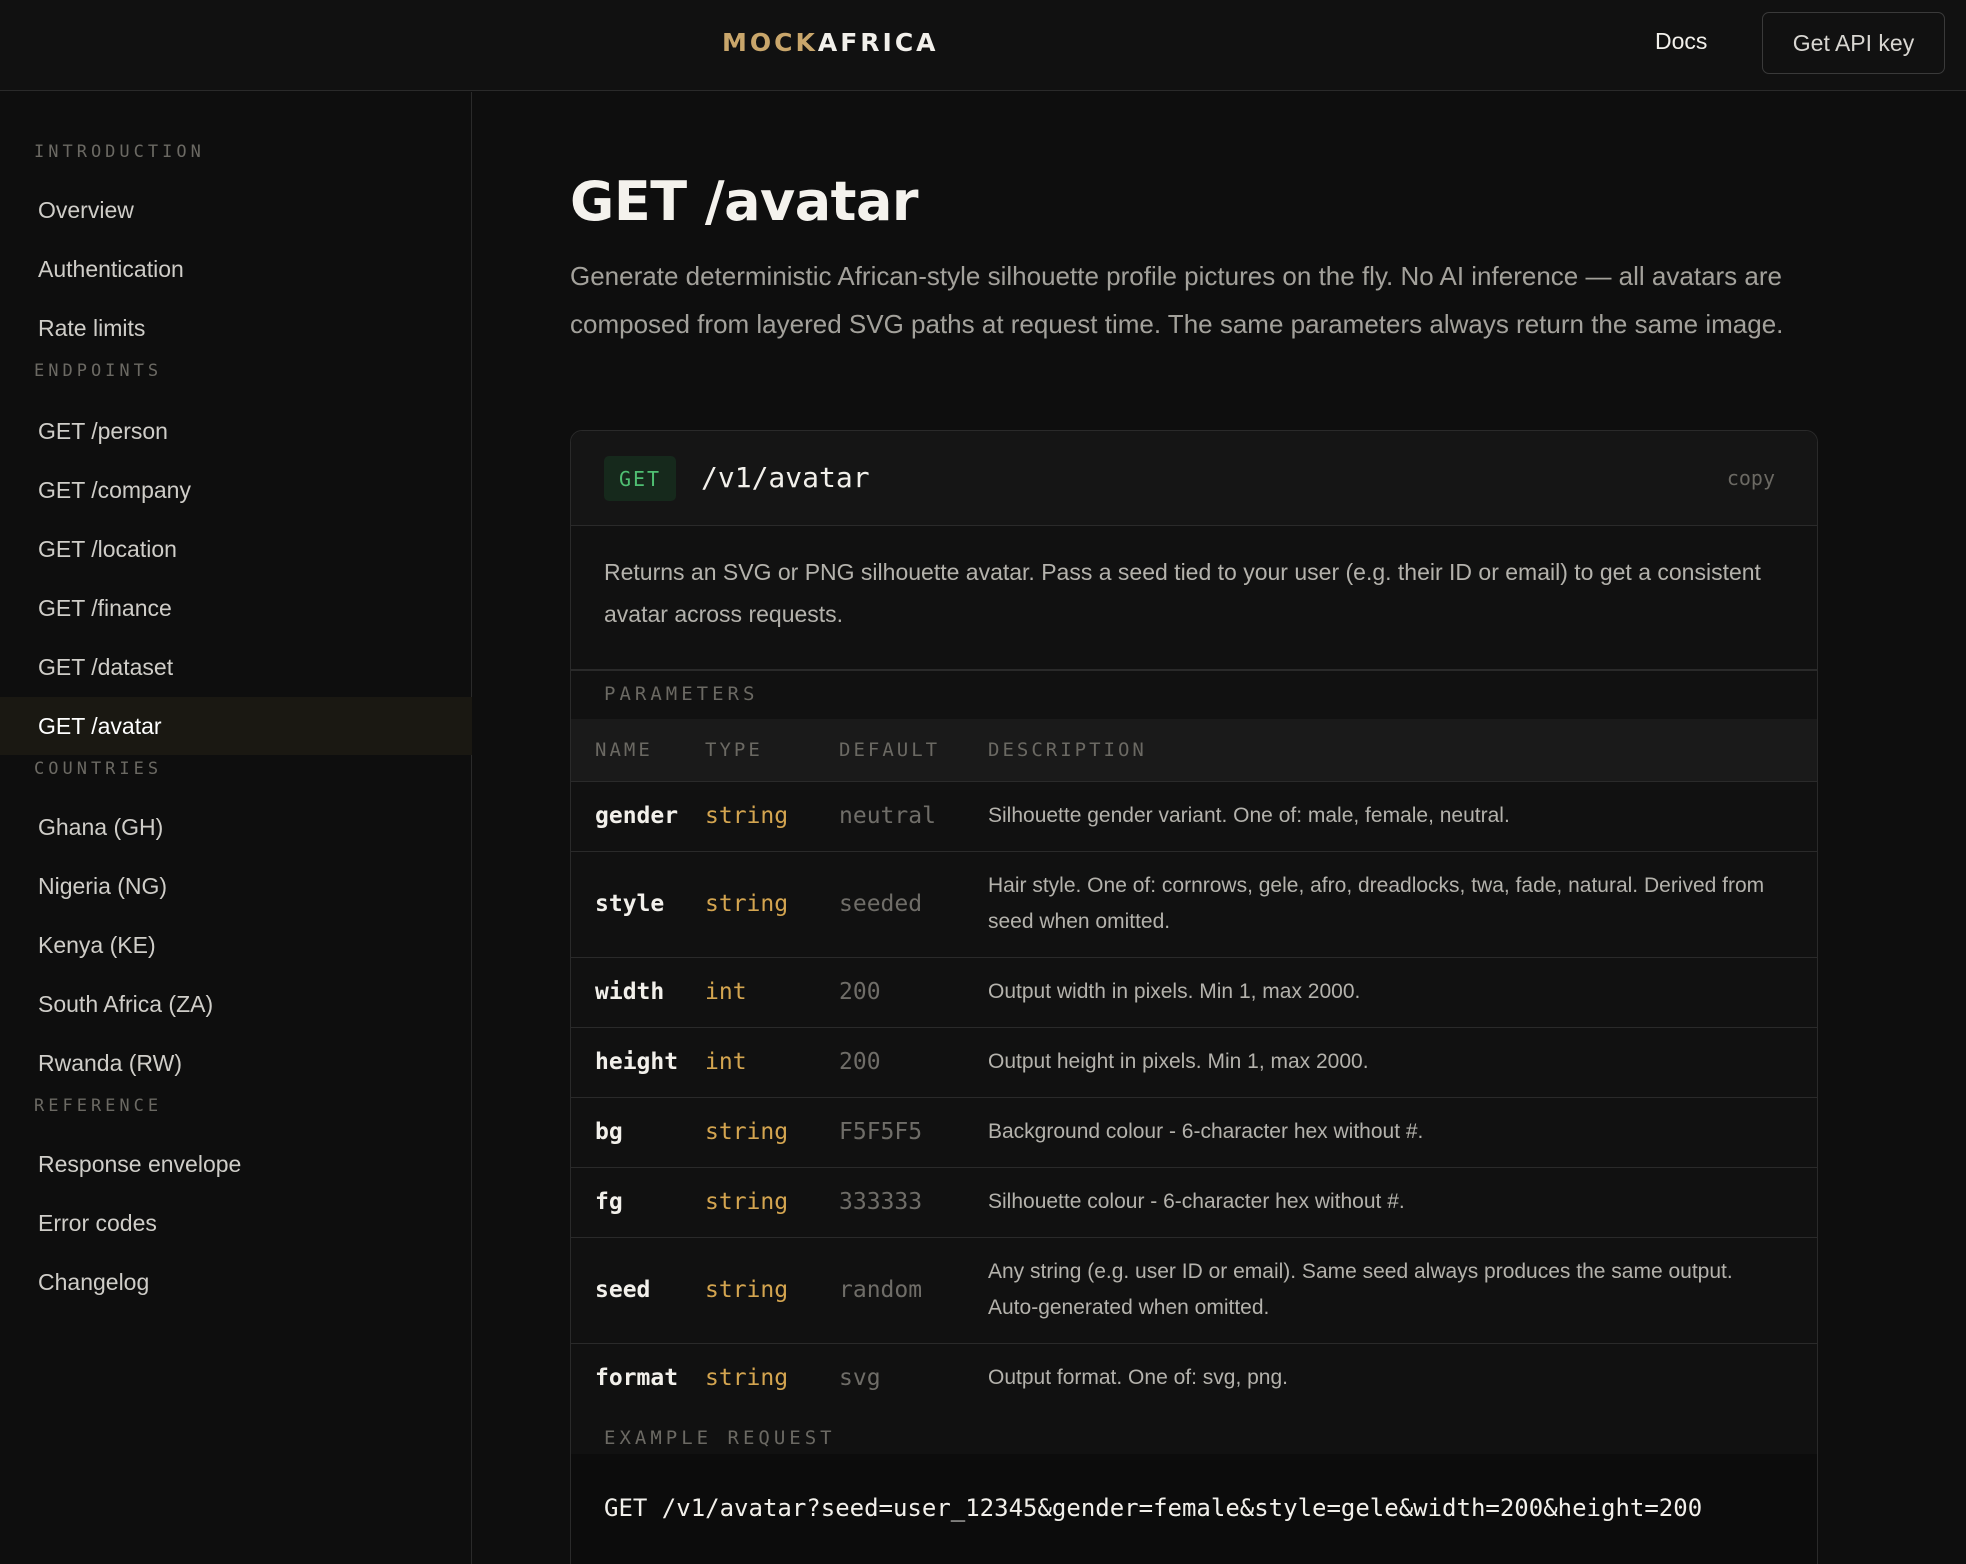 The width and height of the screenshot is (1966, 1564). I want to click on sidebar-section-countries: COUNTRIES, so click(98, 769).